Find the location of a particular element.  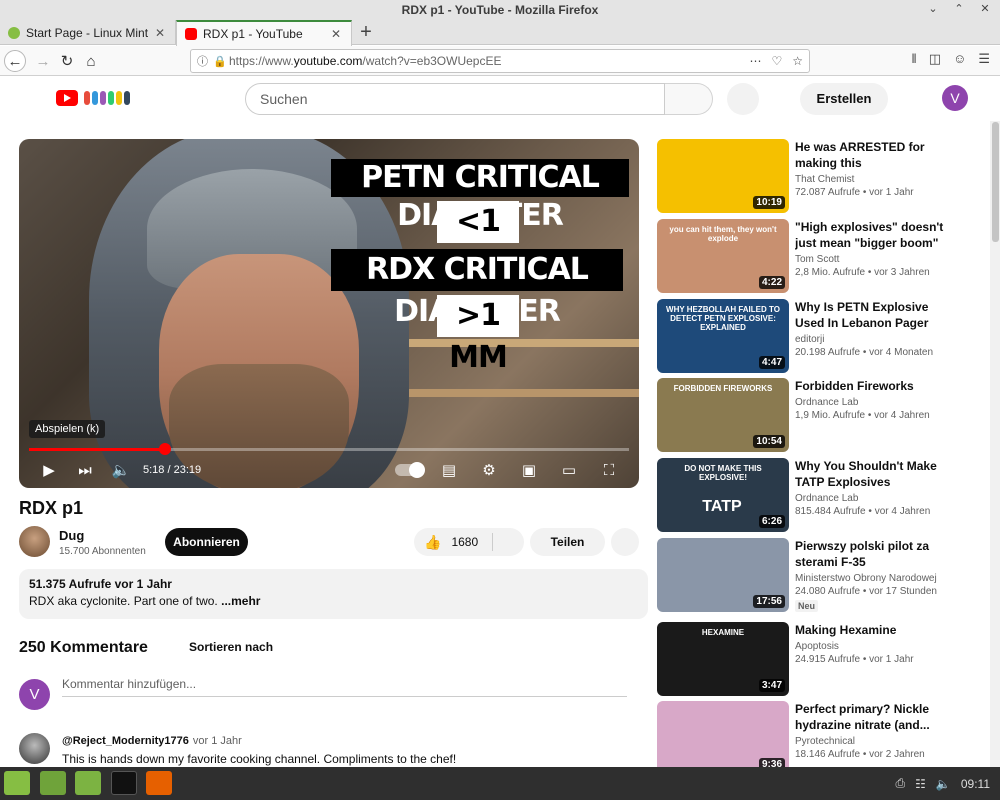

settings-gear-icon: ⚙ is located at coordinates (489, 470).